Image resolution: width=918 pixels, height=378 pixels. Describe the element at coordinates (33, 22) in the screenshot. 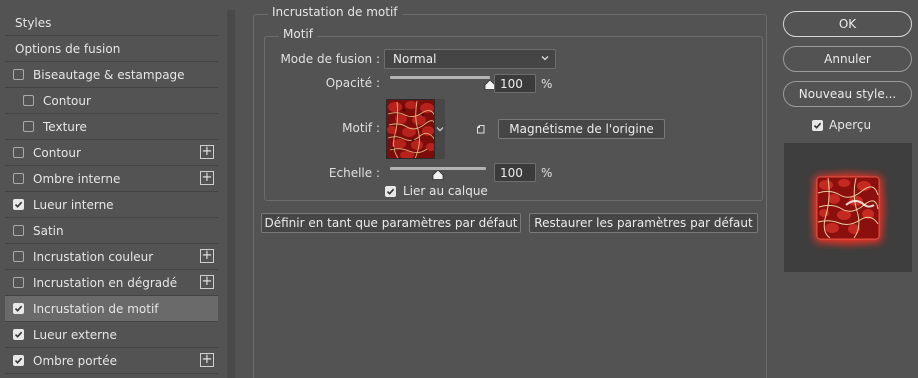

I see `sidebar-item-label: Styles` at that location.